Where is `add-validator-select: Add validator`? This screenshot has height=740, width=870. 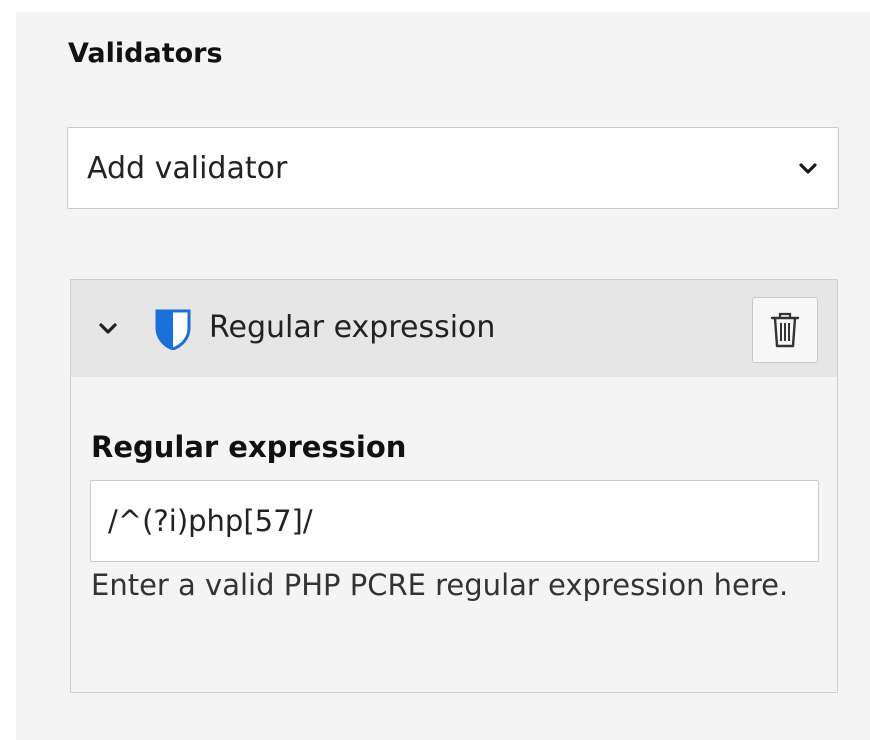
add-validator-select: Add validator is located at coordinates (453, 168).